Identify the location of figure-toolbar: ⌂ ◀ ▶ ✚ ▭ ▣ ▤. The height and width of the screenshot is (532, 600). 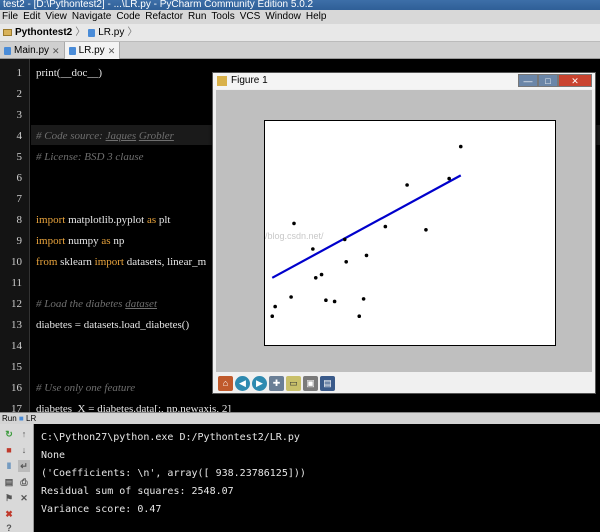
(404, 383).